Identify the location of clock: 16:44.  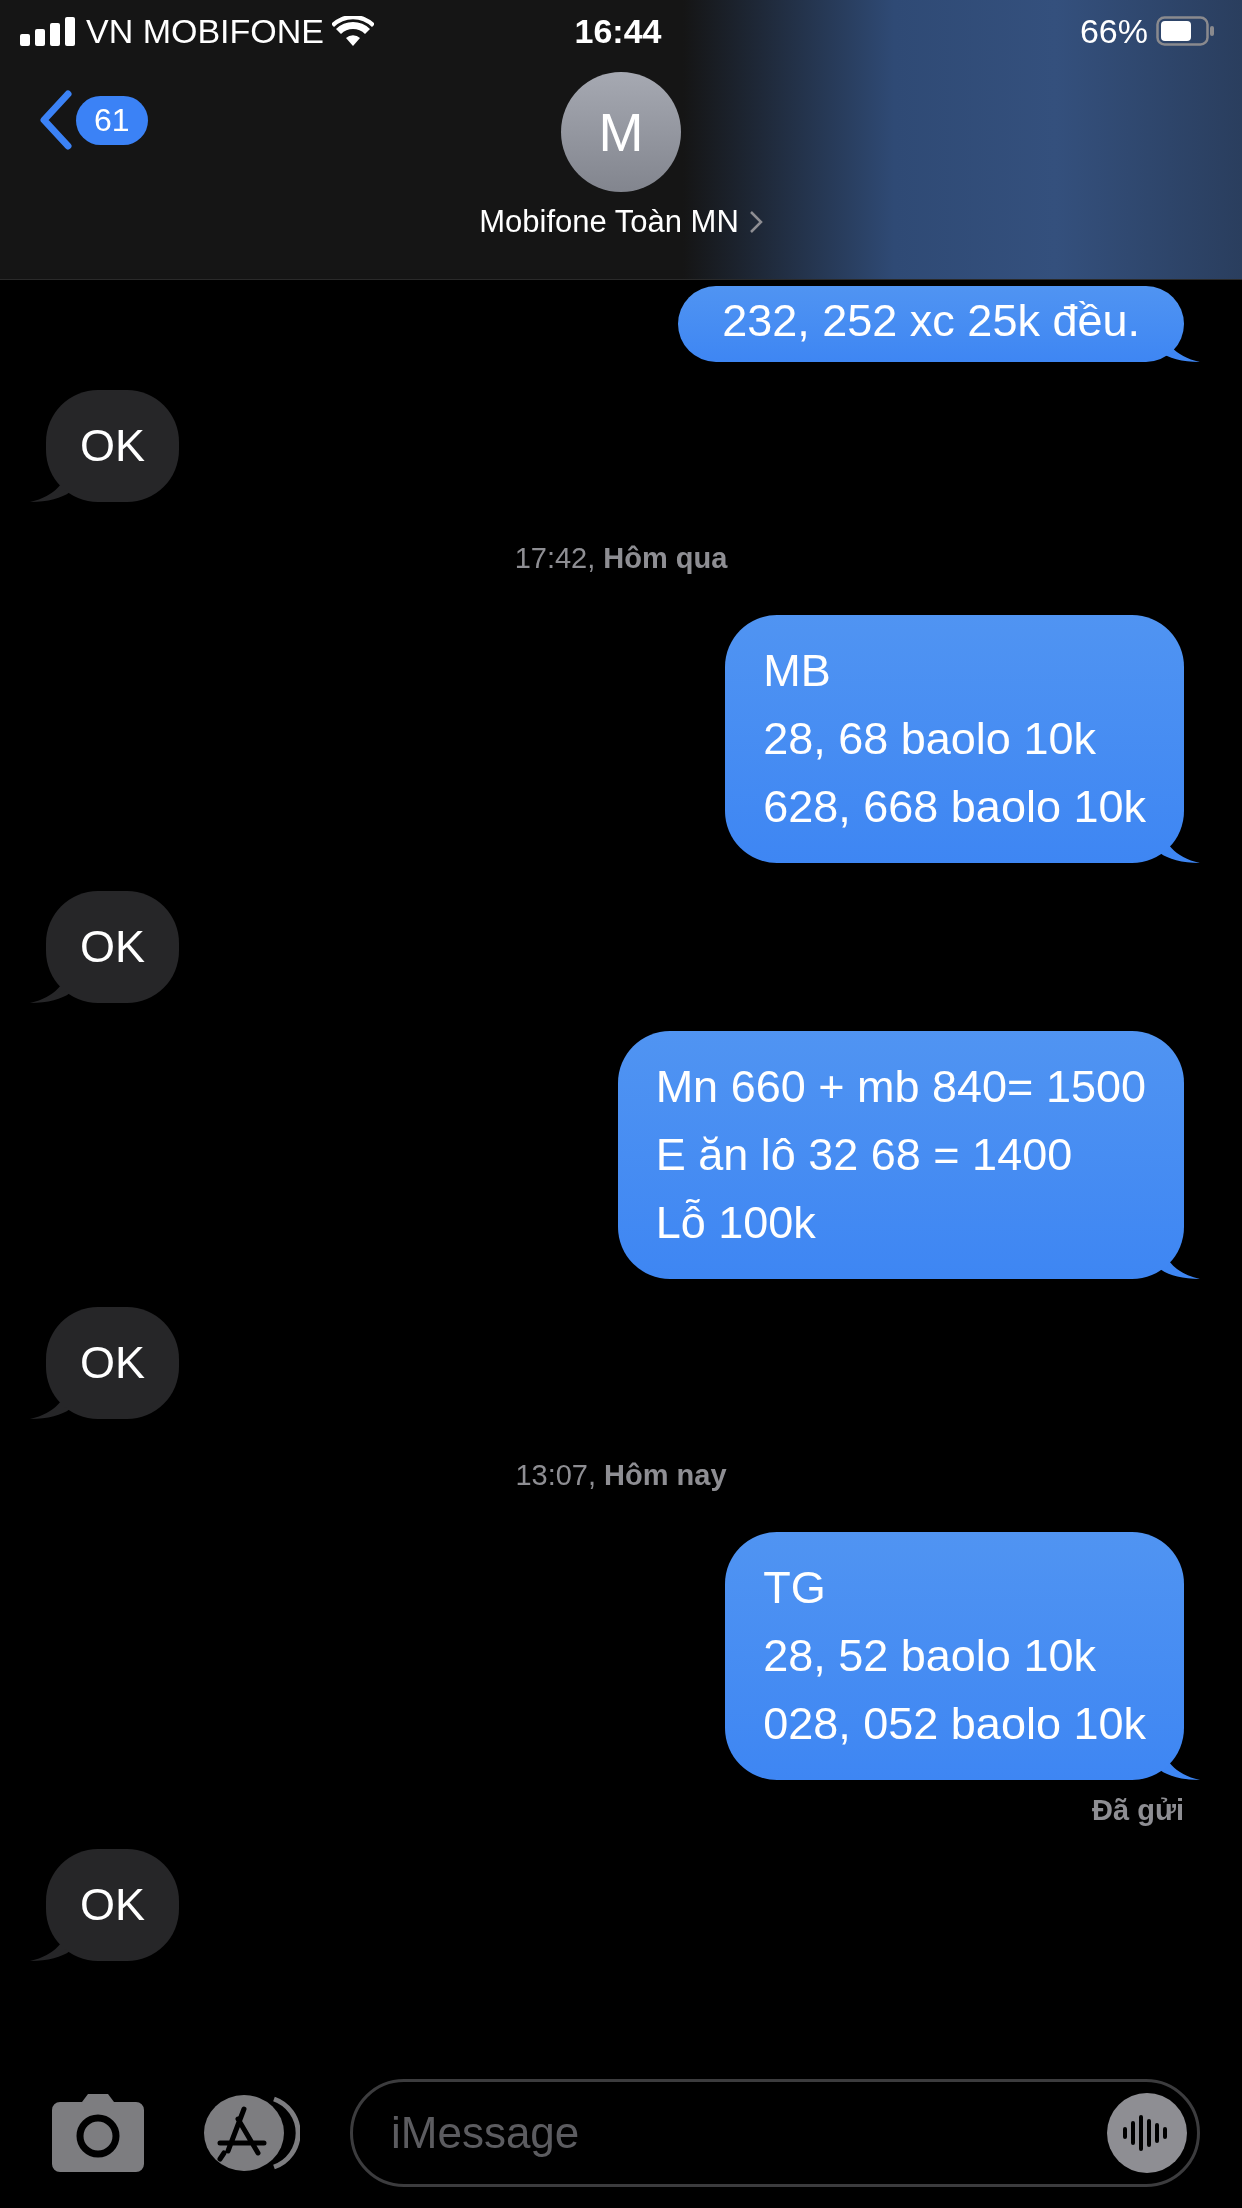
(618, 31).